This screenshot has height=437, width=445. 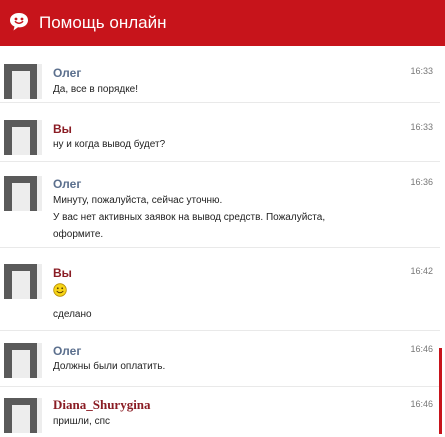 What do you see at coordinates (78, 234) in the screenshot?
I see `message-text-line: оформите.` at bounding box center [78, 234].